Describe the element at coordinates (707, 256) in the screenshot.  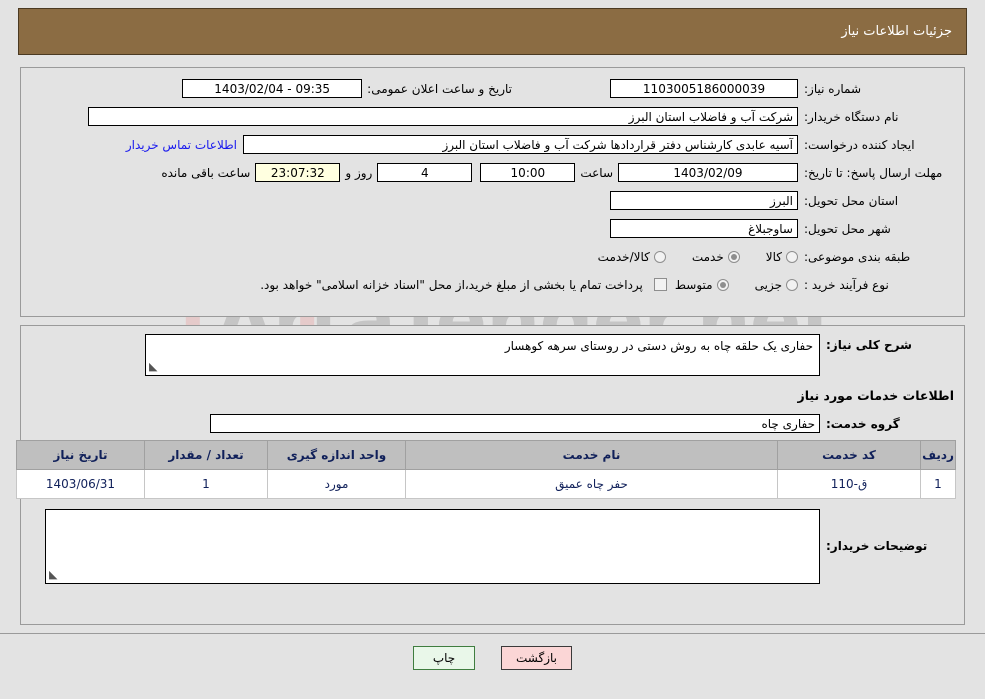
I see `radio-khedmat-label: خدمت` at that location.